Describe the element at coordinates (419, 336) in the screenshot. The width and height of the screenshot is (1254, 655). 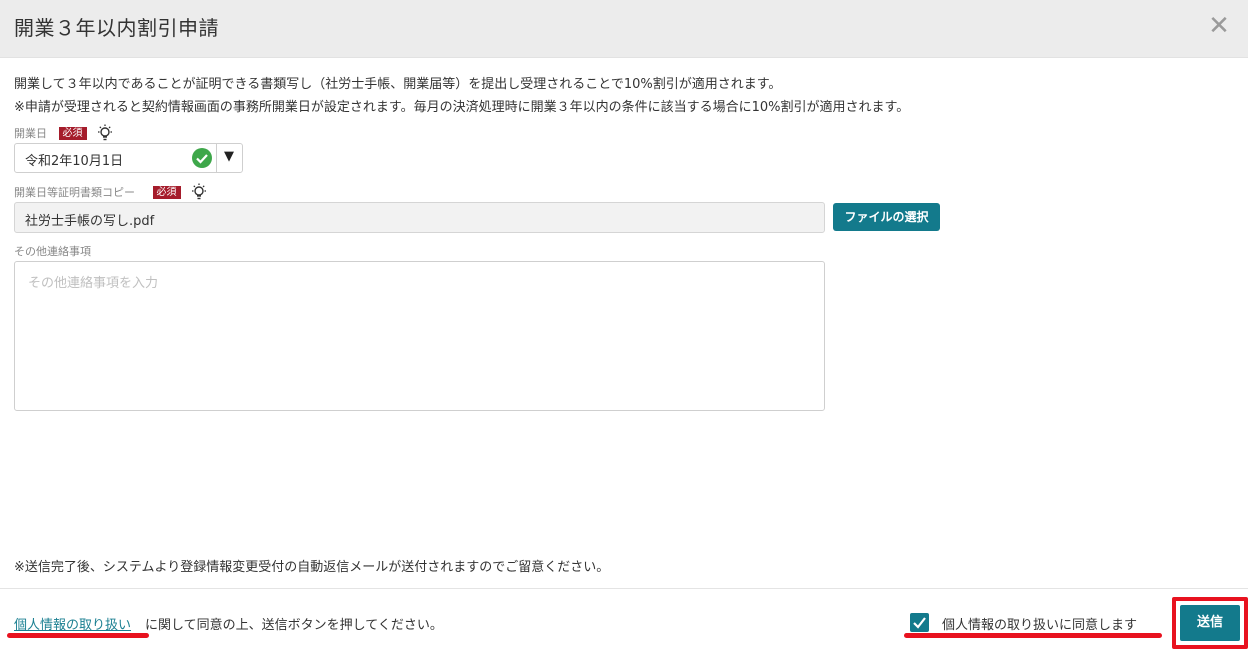
I see `other-notes-textarea: その他連絡事項を入力` at that location.